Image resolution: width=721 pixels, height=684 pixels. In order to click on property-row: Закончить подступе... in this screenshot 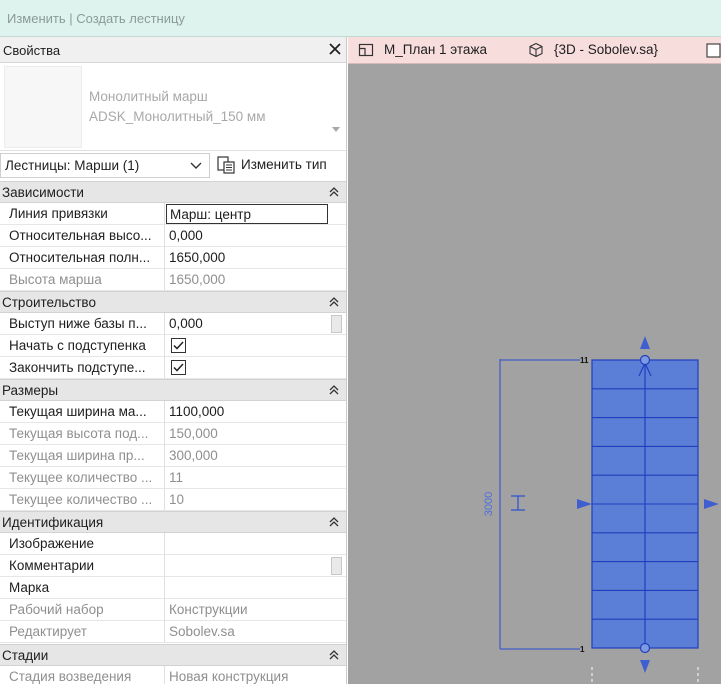, I will do `click(173, 368)`.